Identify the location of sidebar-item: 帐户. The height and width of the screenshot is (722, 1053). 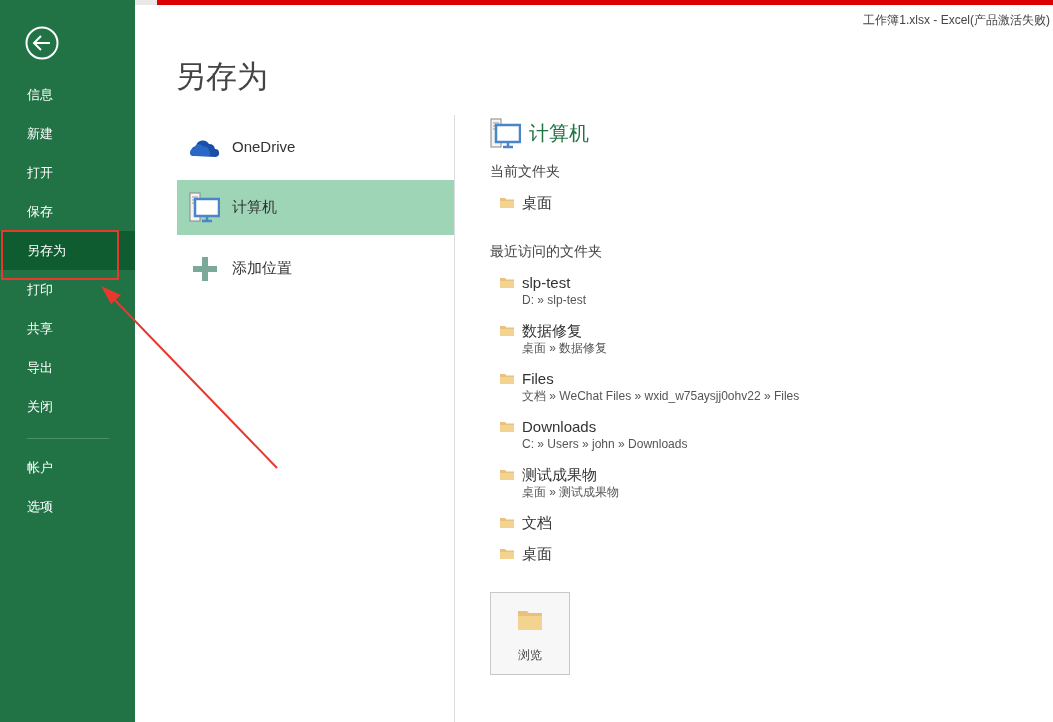
(67, 467).